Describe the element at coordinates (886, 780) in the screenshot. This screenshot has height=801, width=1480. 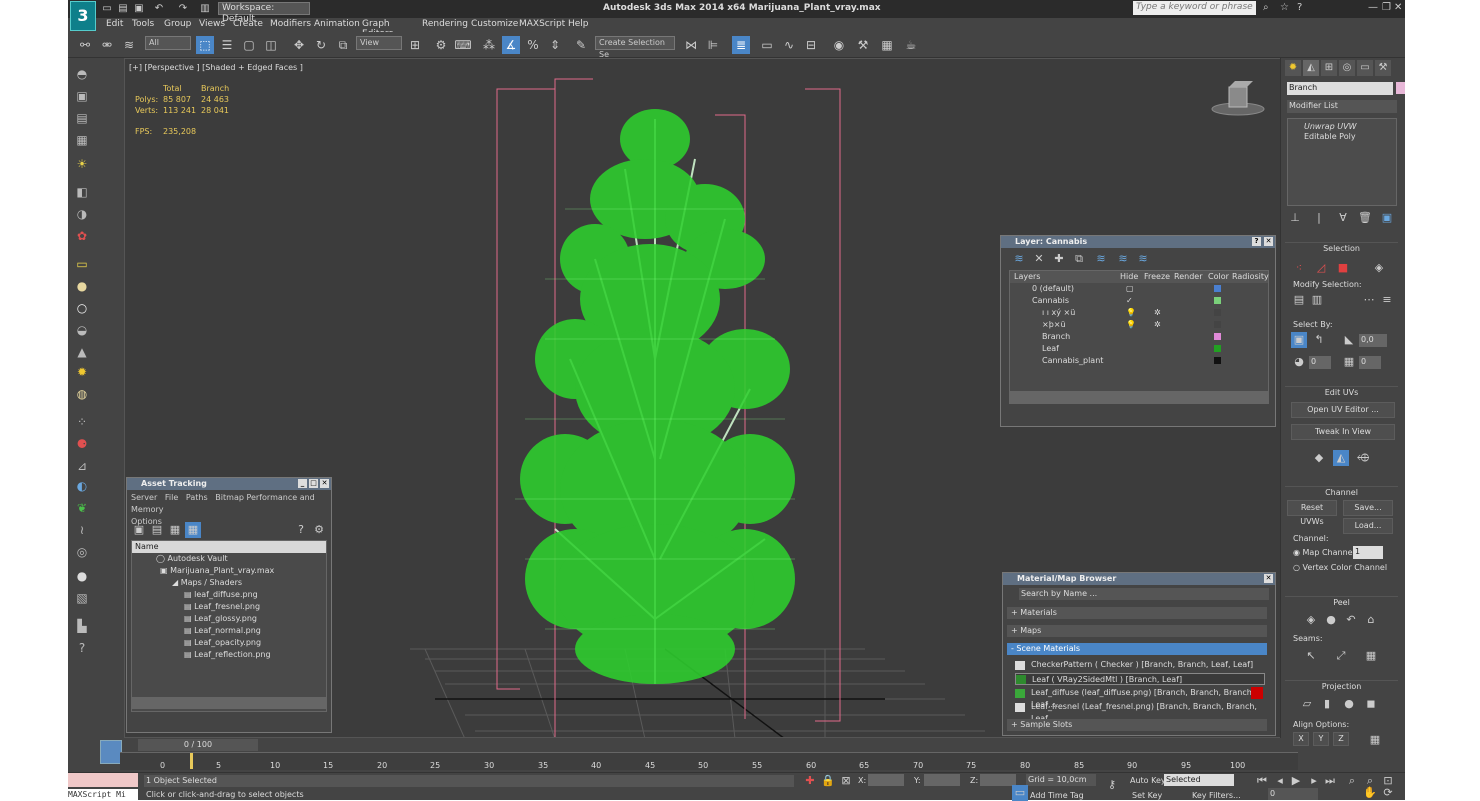
I see `x-coordinate-field` at that location.